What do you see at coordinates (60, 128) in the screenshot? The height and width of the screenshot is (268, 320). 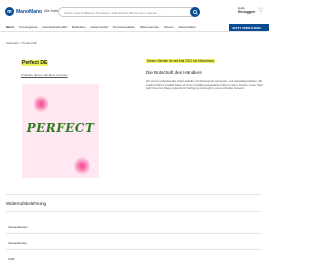 I see `shop-logo-word: PERFECT` at bounding box center [60, 128].